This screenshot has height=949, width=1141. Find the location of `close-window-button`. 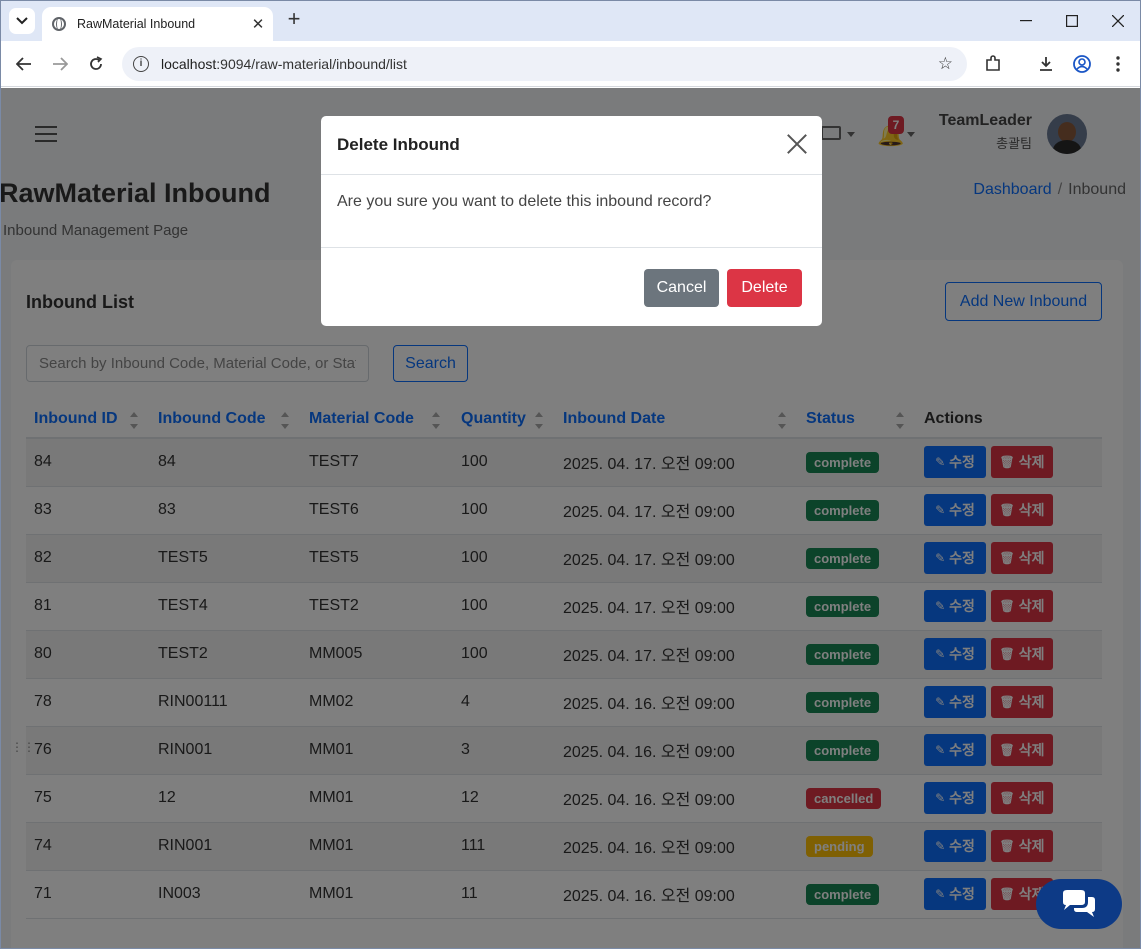

close-window-button is located at coordinates (1117, 21).